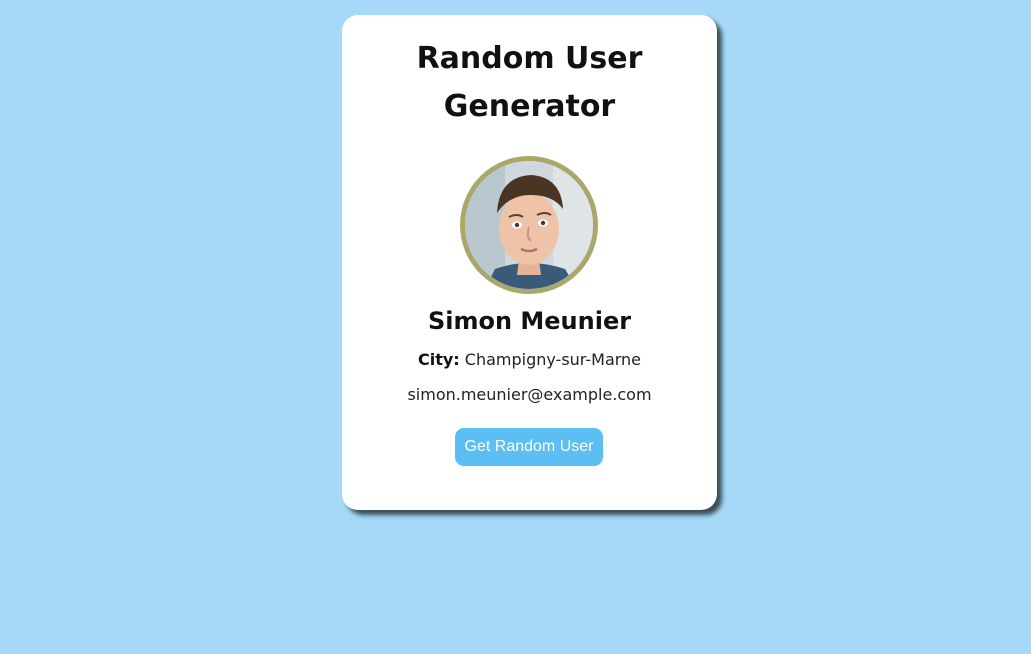 The width and height of the screenshot is (1031, 654). Describe the element at coordinates (529, 321) in the screenshot. I see `user-name: Simon Meunier` at that location.